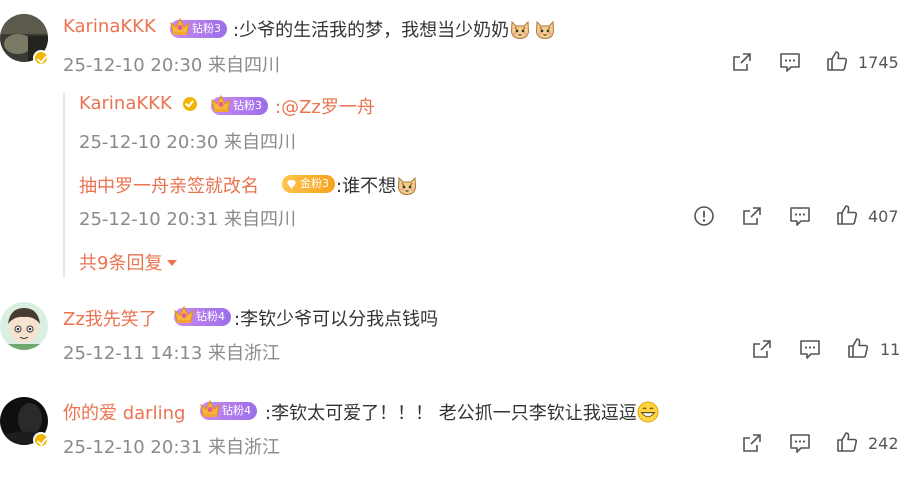 Image resolution: width=917 pixels, height=483 pixels. I want to click on like-count: 1745, so click(878, 62).